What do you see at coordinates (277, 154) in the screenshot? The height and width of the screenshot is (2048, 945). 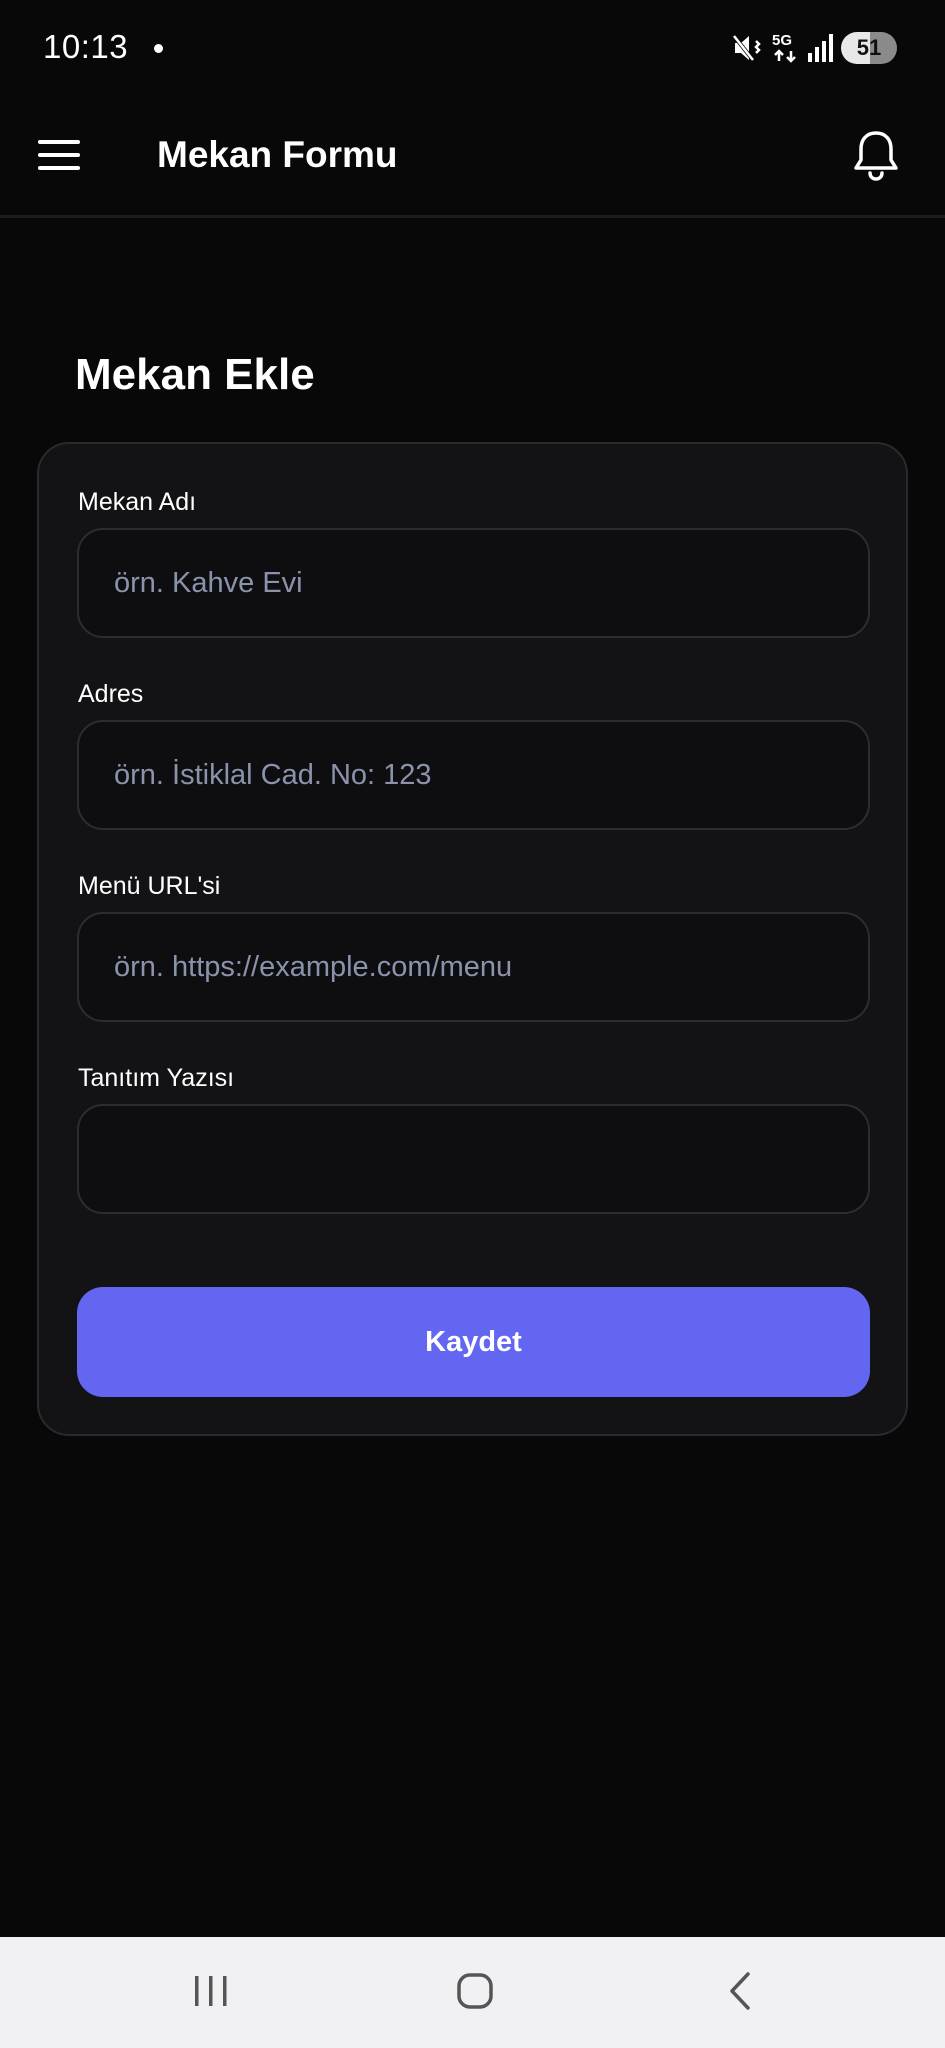 I see `app-title: Mekan Formu` at bounding box center [277, 154].